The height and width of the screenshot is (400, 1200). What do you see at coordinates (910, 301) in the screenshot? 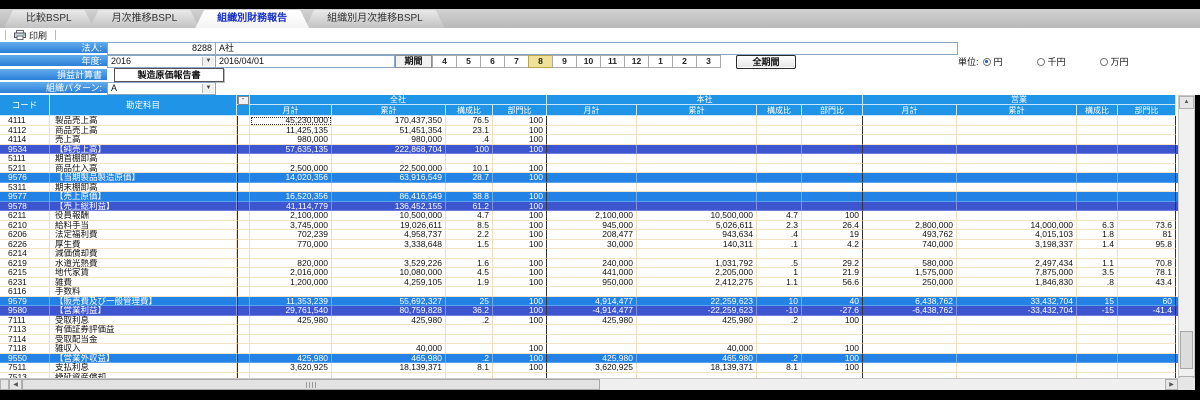
I see `cell: 6,438,762` at bounding box center [910, 301].